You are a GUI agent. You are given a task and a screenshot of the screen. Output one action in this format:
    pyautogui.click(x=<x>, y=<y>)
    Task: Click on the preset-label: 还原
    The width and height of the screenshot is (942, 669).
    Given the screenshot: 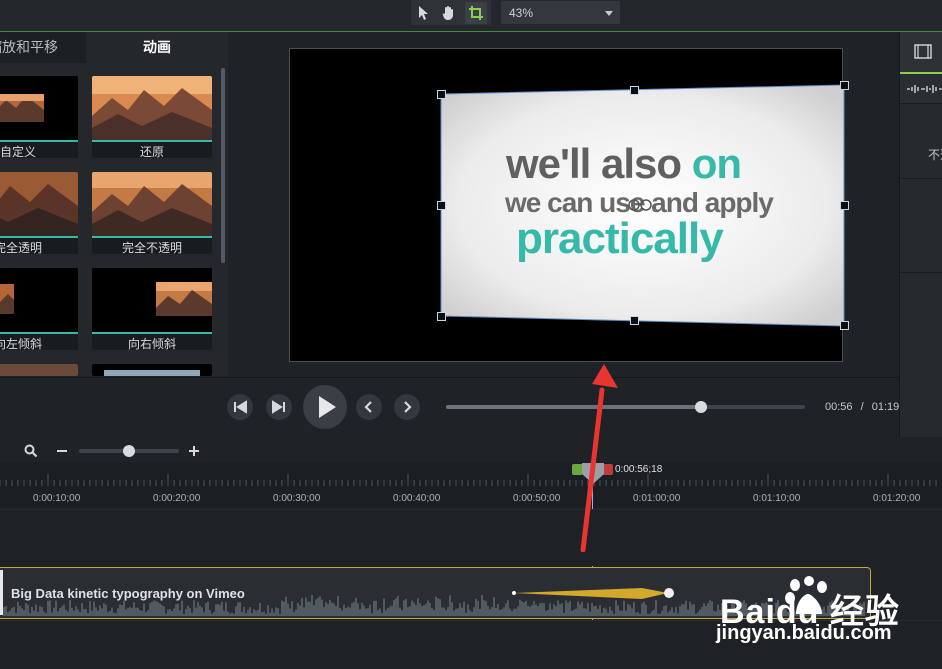 What is the action you would take?
    pyautogui.click(x=151, y=151)
    